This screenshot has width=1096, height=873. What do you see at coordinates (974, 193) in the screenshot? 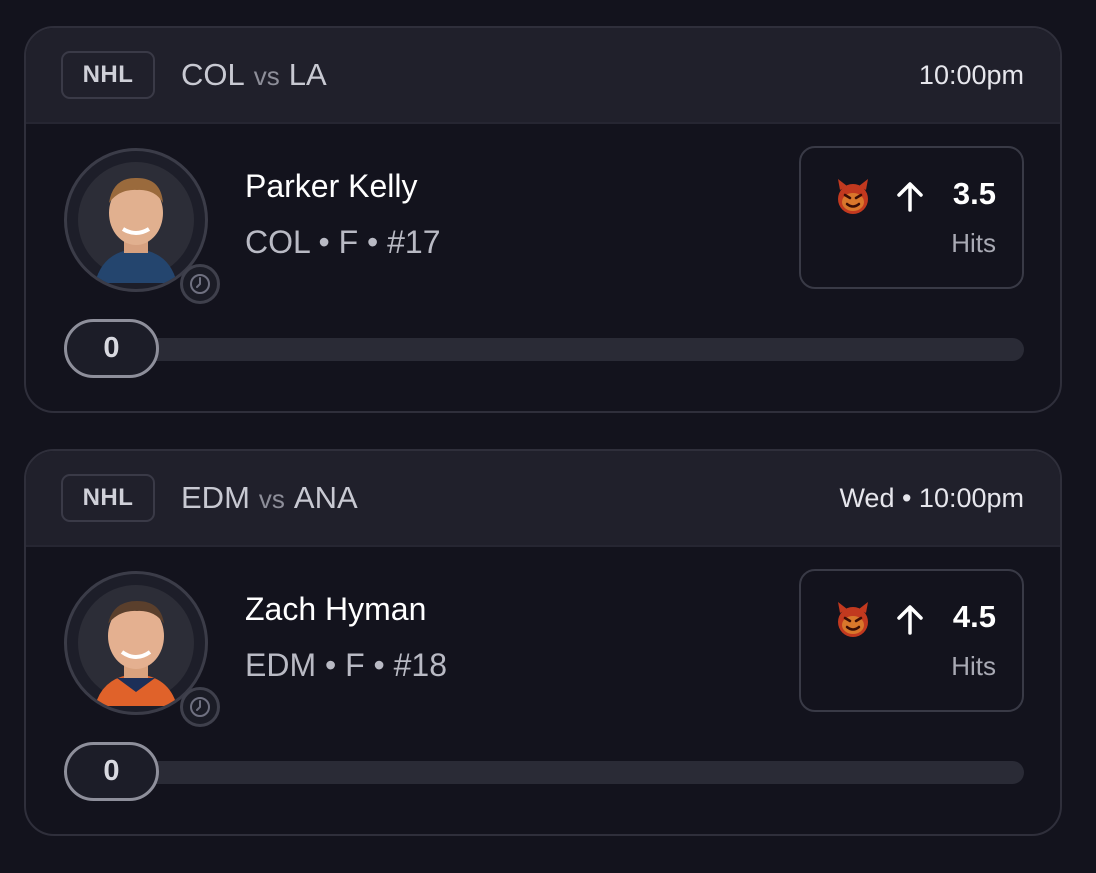
I see `line-value: 3.5` at bounding box center [974, 193].